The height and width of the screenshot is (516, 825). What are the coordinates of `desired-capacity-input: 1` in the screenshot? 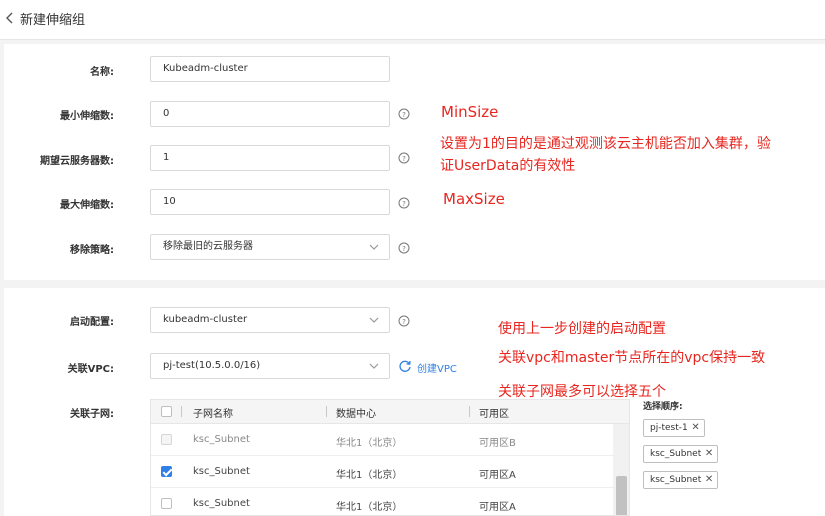 It's located at (270, 158).